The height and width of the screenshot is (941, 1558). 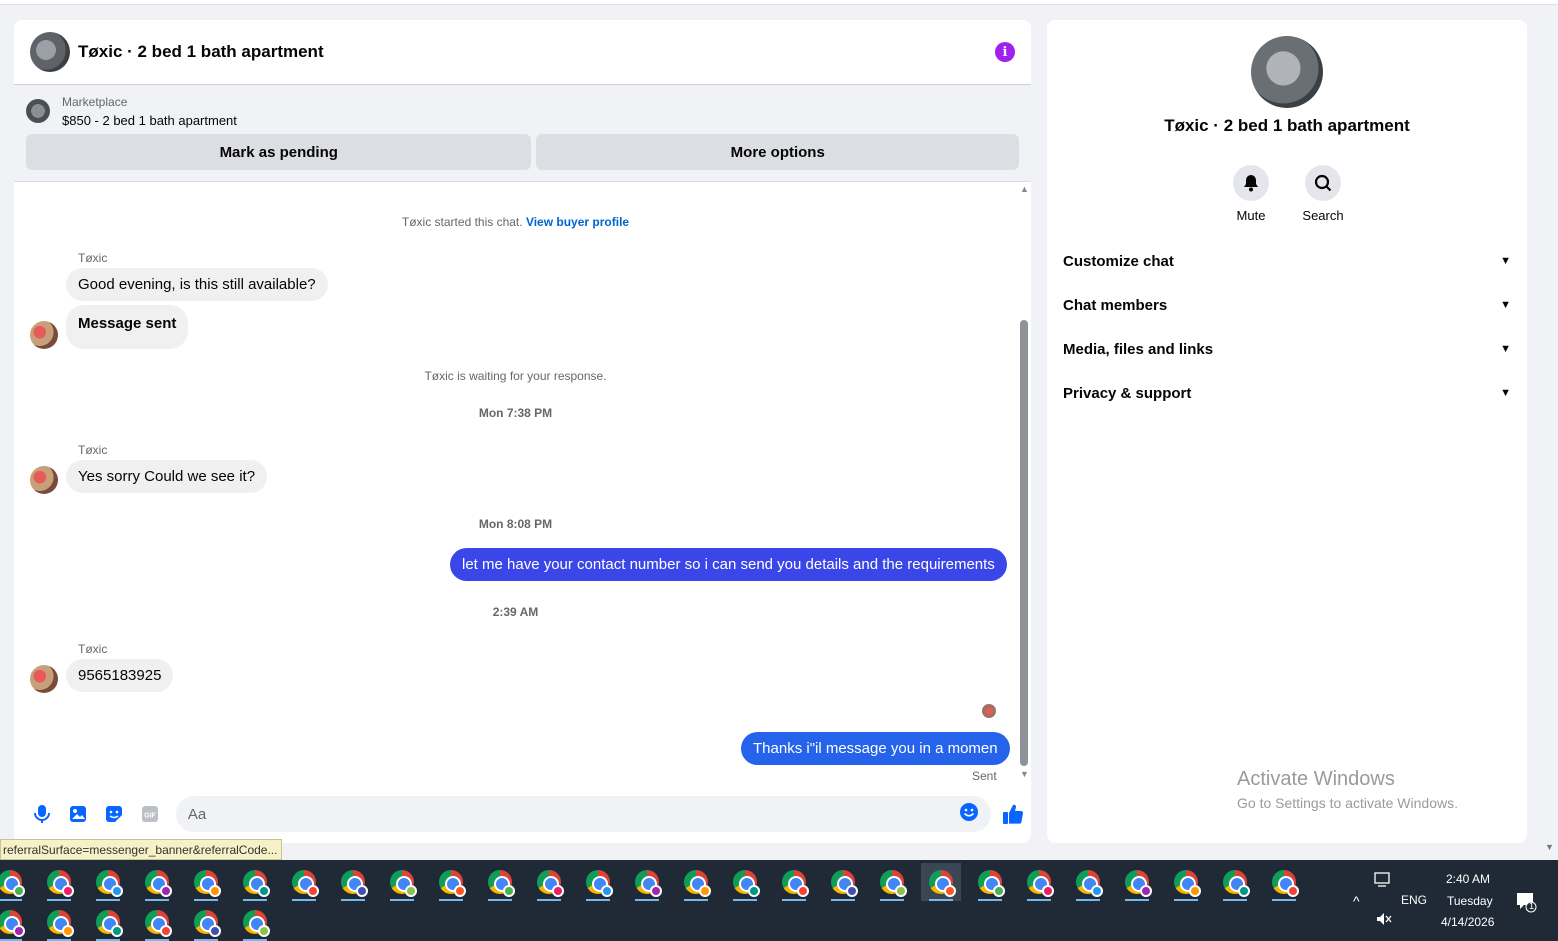 I want to click on bell-icon, so click(x=1251, y=183).